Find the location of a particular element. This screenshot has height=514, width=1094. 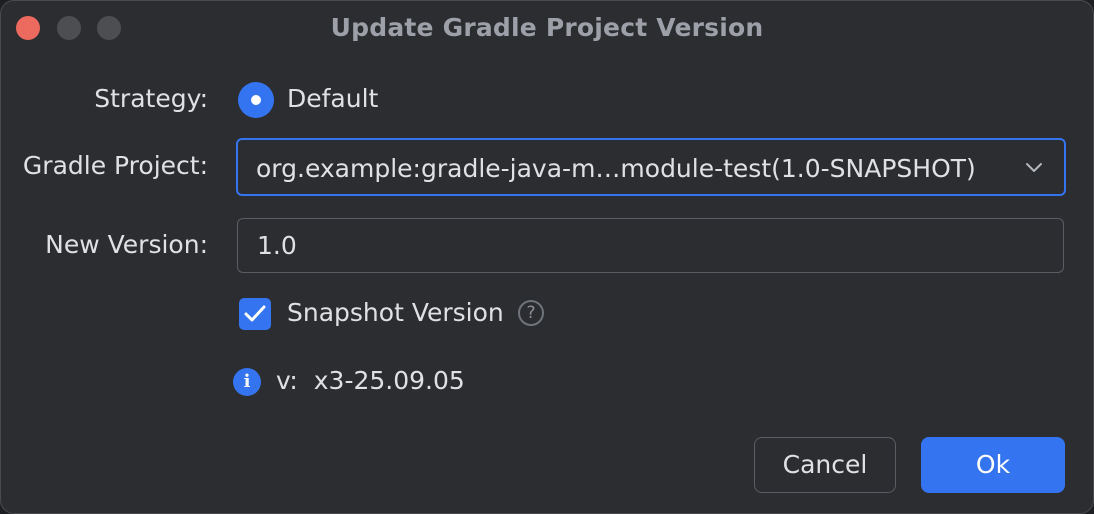

cancel-button: Cancel is located at coordinates (825, 465).